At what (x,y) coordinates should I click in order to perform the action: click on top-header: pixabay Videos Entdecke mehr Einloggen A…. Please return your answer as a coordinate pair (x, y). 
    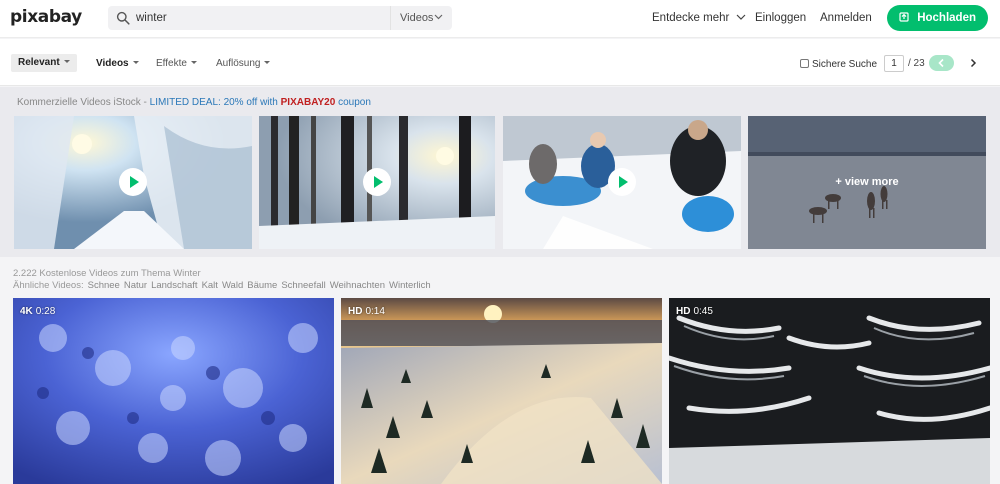
    Looking at the image, I should click on (500, 19).